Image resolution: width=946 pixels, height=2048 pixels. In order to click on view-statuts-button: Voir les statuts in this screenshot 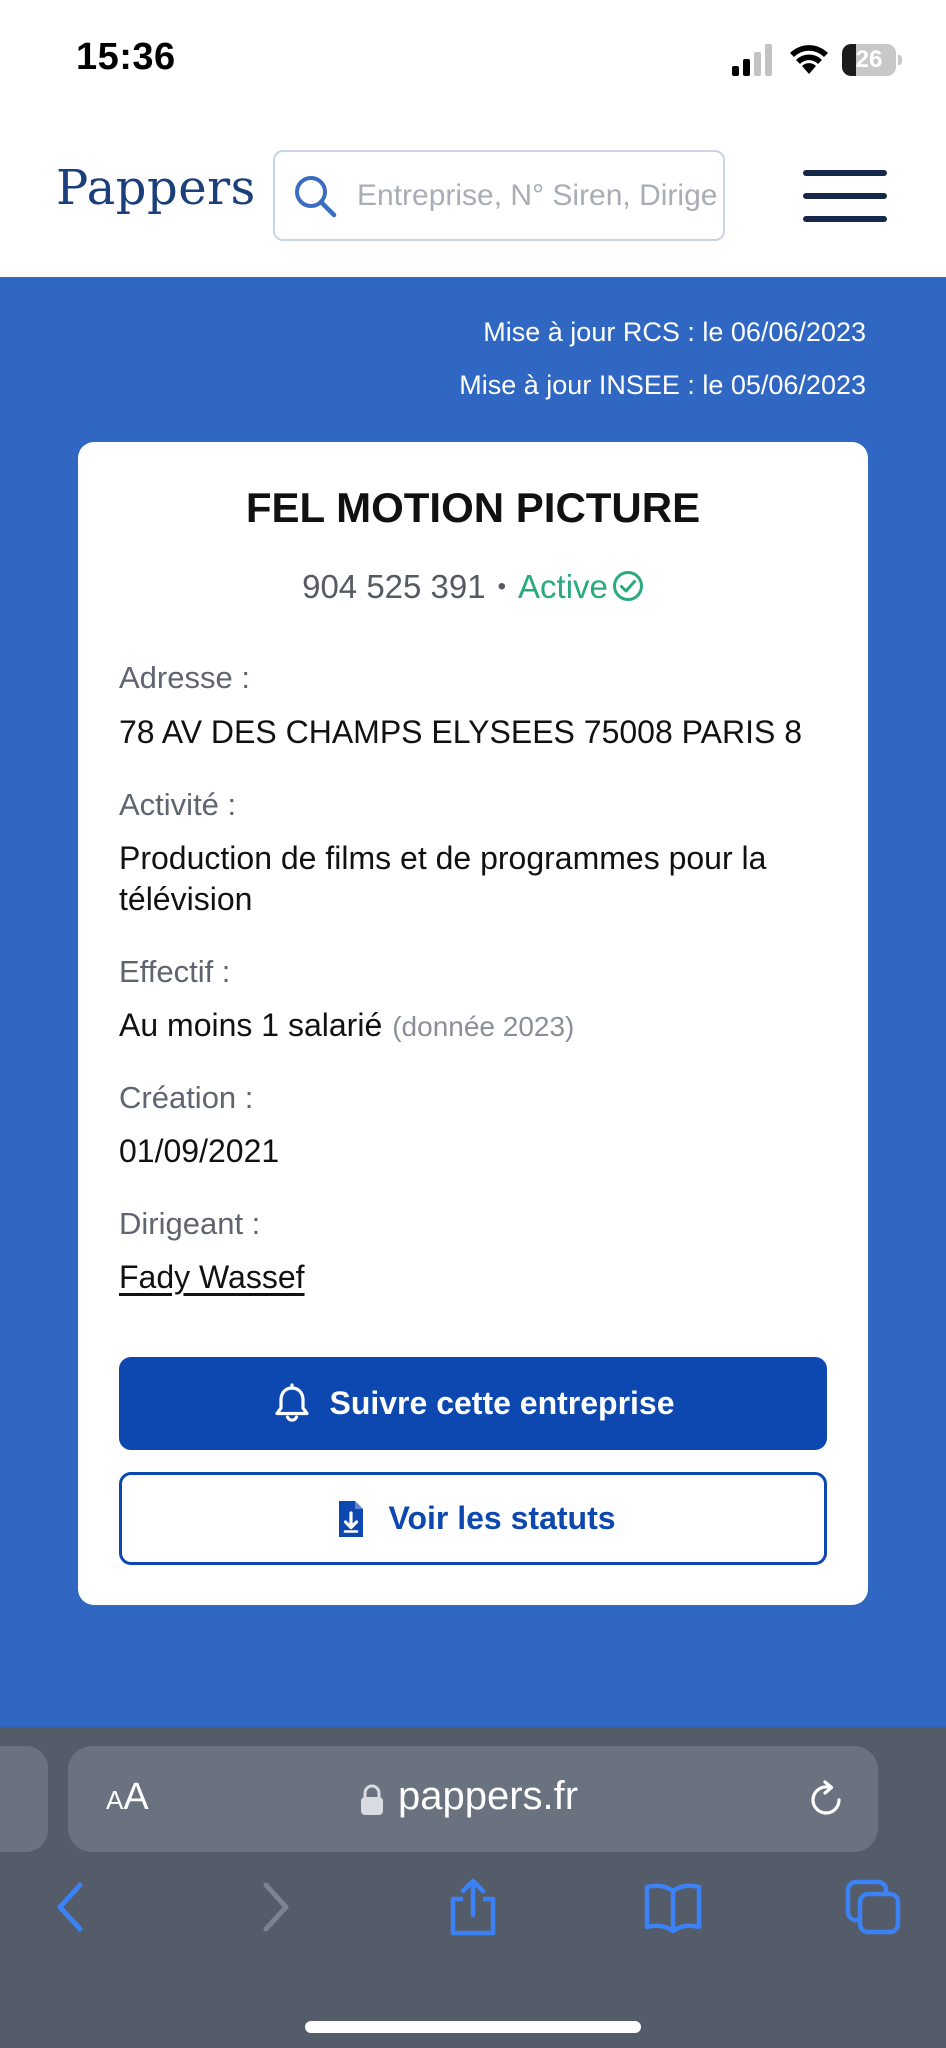, I will do `click(473, 1518)`.